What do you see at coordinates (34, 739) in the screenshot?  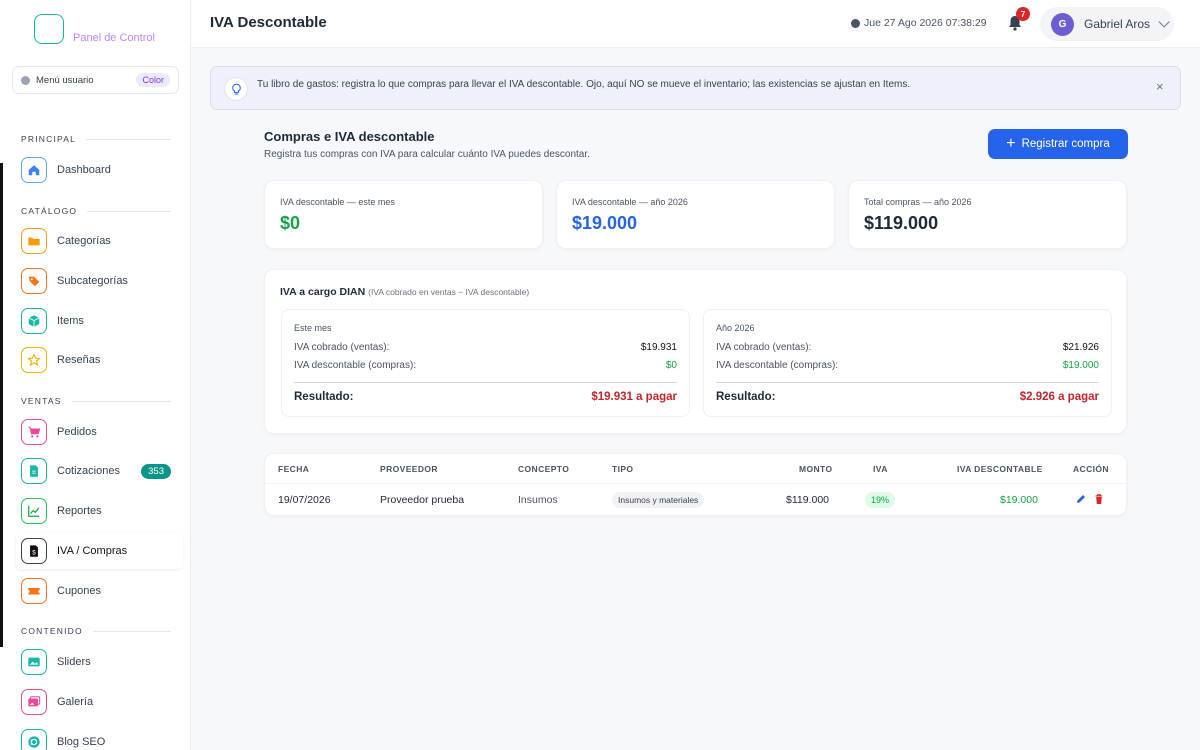 I see `blog-icon` at bounding box center [34, 739].